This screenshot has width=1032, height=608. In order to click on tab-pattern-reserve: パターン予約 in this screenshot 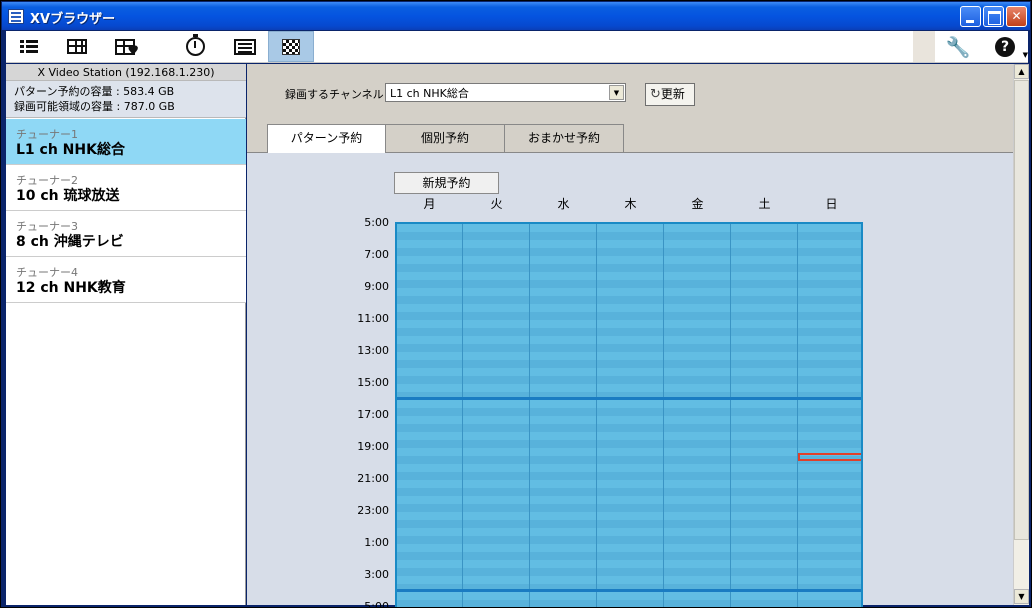, I will do `click(326, 139)`.